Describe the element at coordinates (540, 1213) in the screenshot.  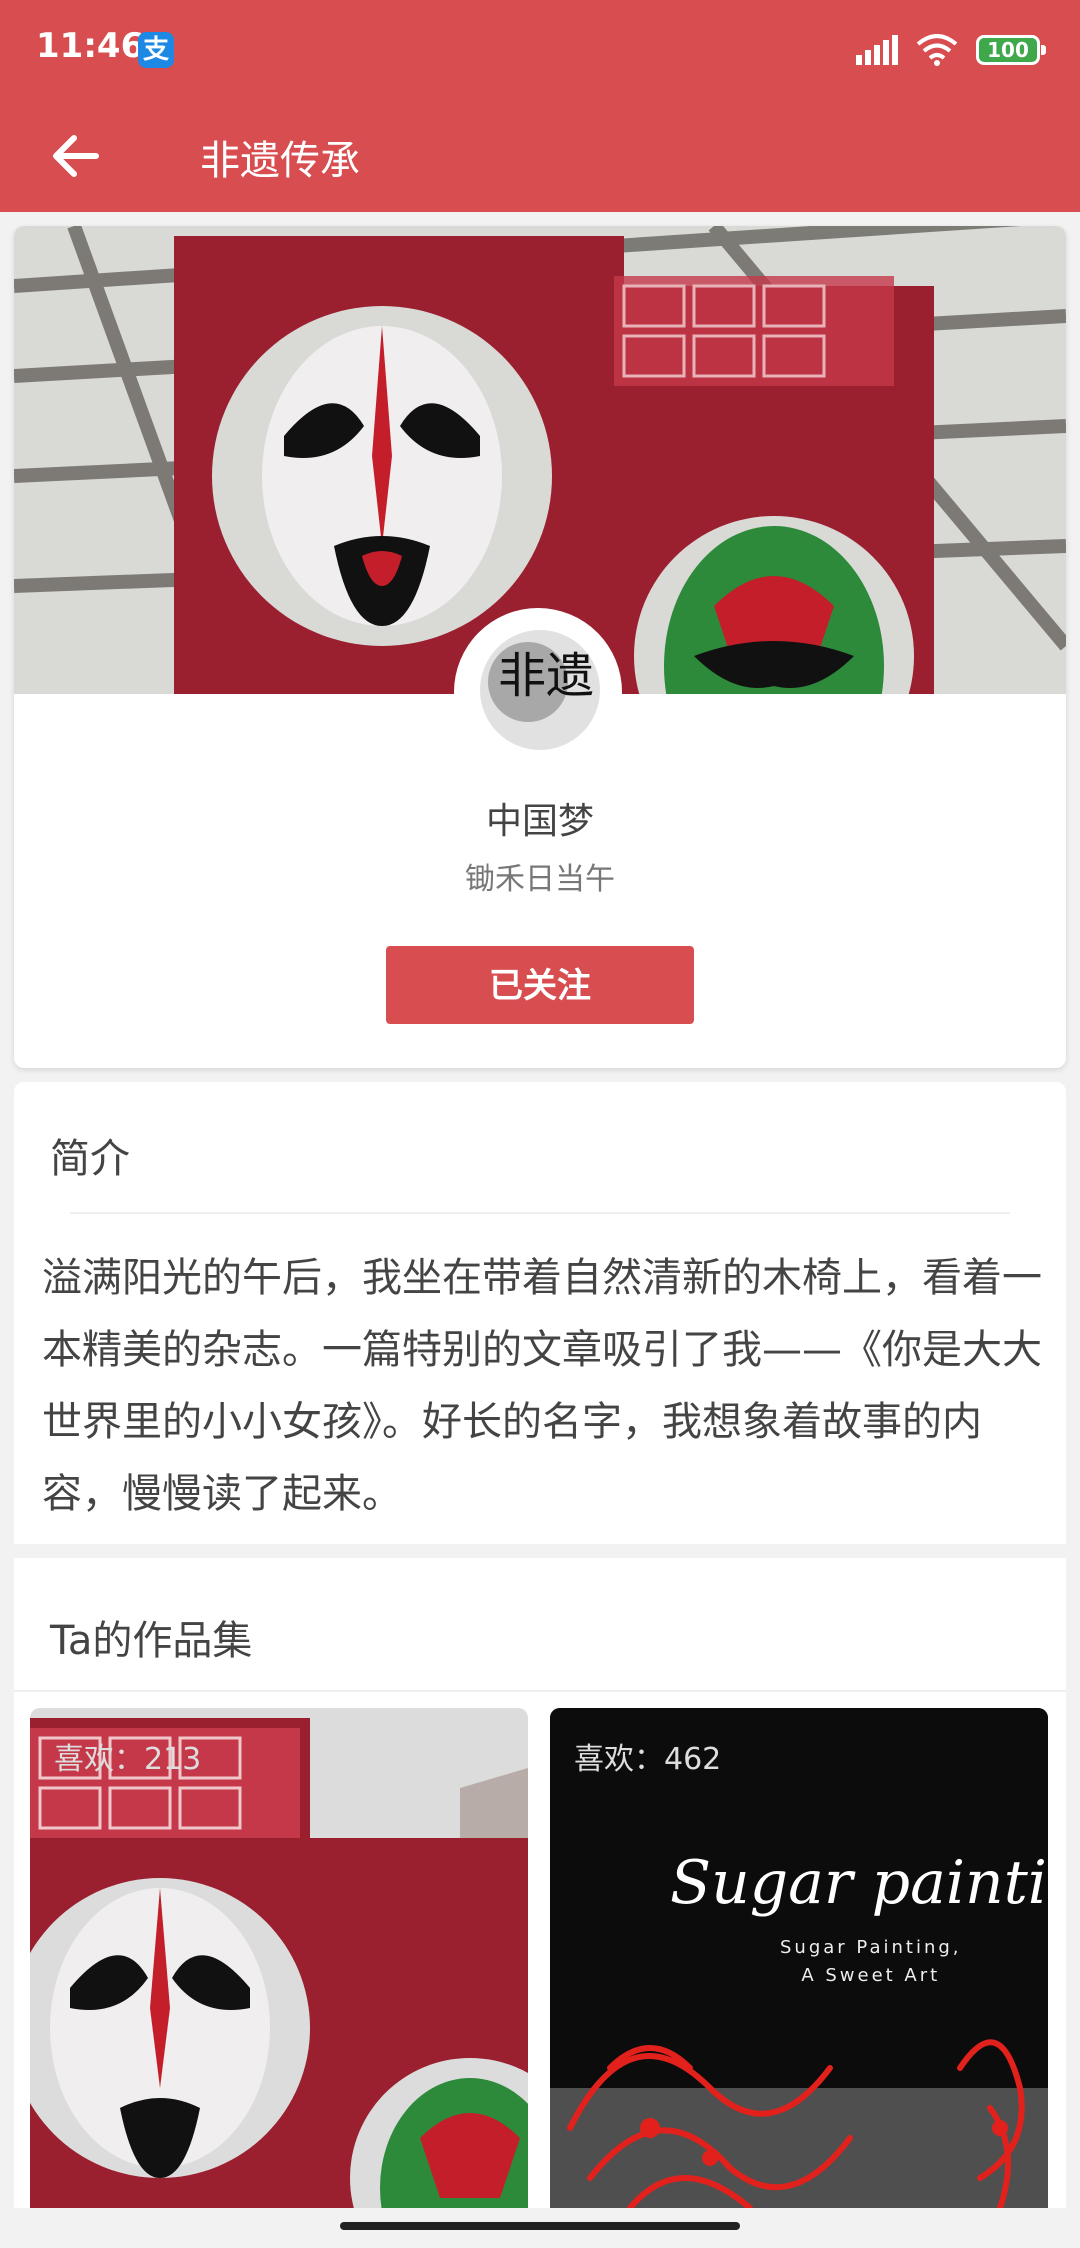
I see `intro-divider` at that location.